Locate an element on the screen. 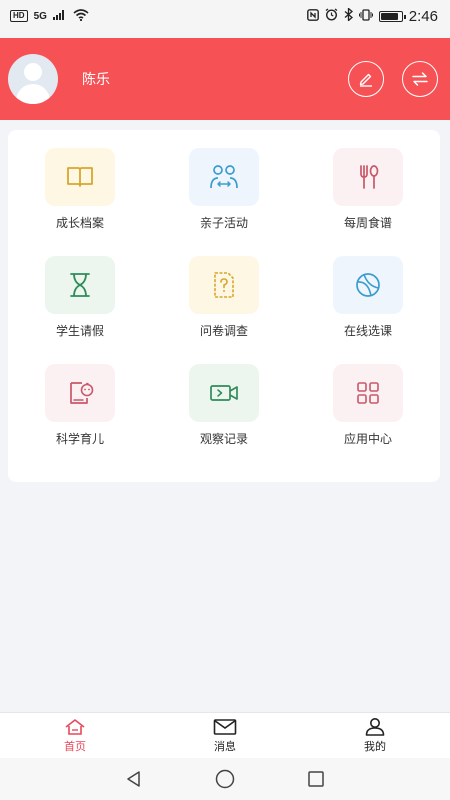 The width and height of the screenshot is (450, 800). video-icon is located at coordinates (224, 393).